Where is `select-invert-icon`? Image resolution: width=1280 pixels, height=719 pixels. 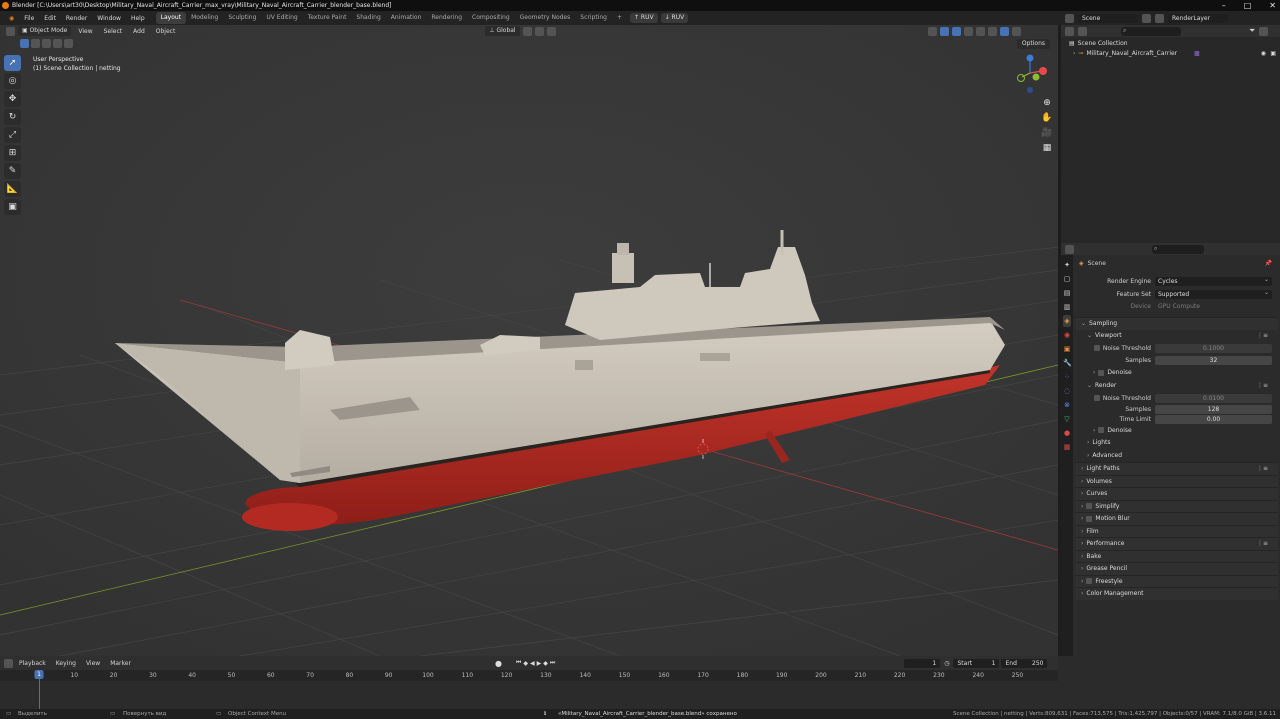 select-invert-icon is located at coordinates (57, 43).